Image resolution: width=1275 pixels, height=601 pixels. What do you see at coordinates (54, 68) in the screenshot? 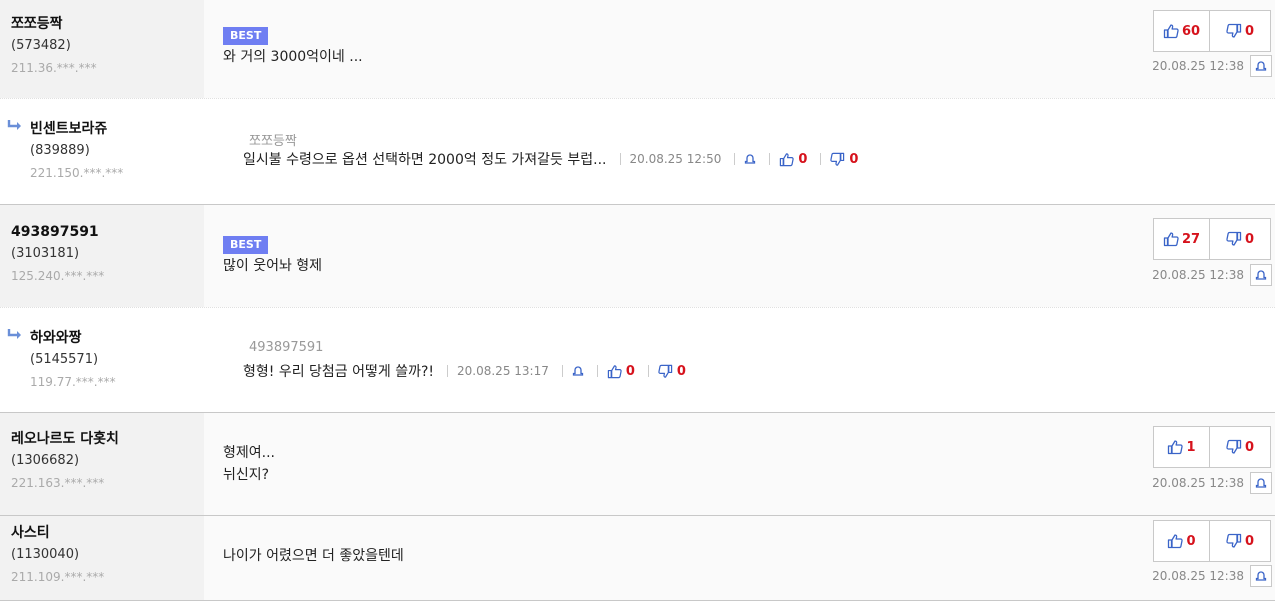
I see `user-ip: 211.36.***.***` at bounding box center [54, 68].